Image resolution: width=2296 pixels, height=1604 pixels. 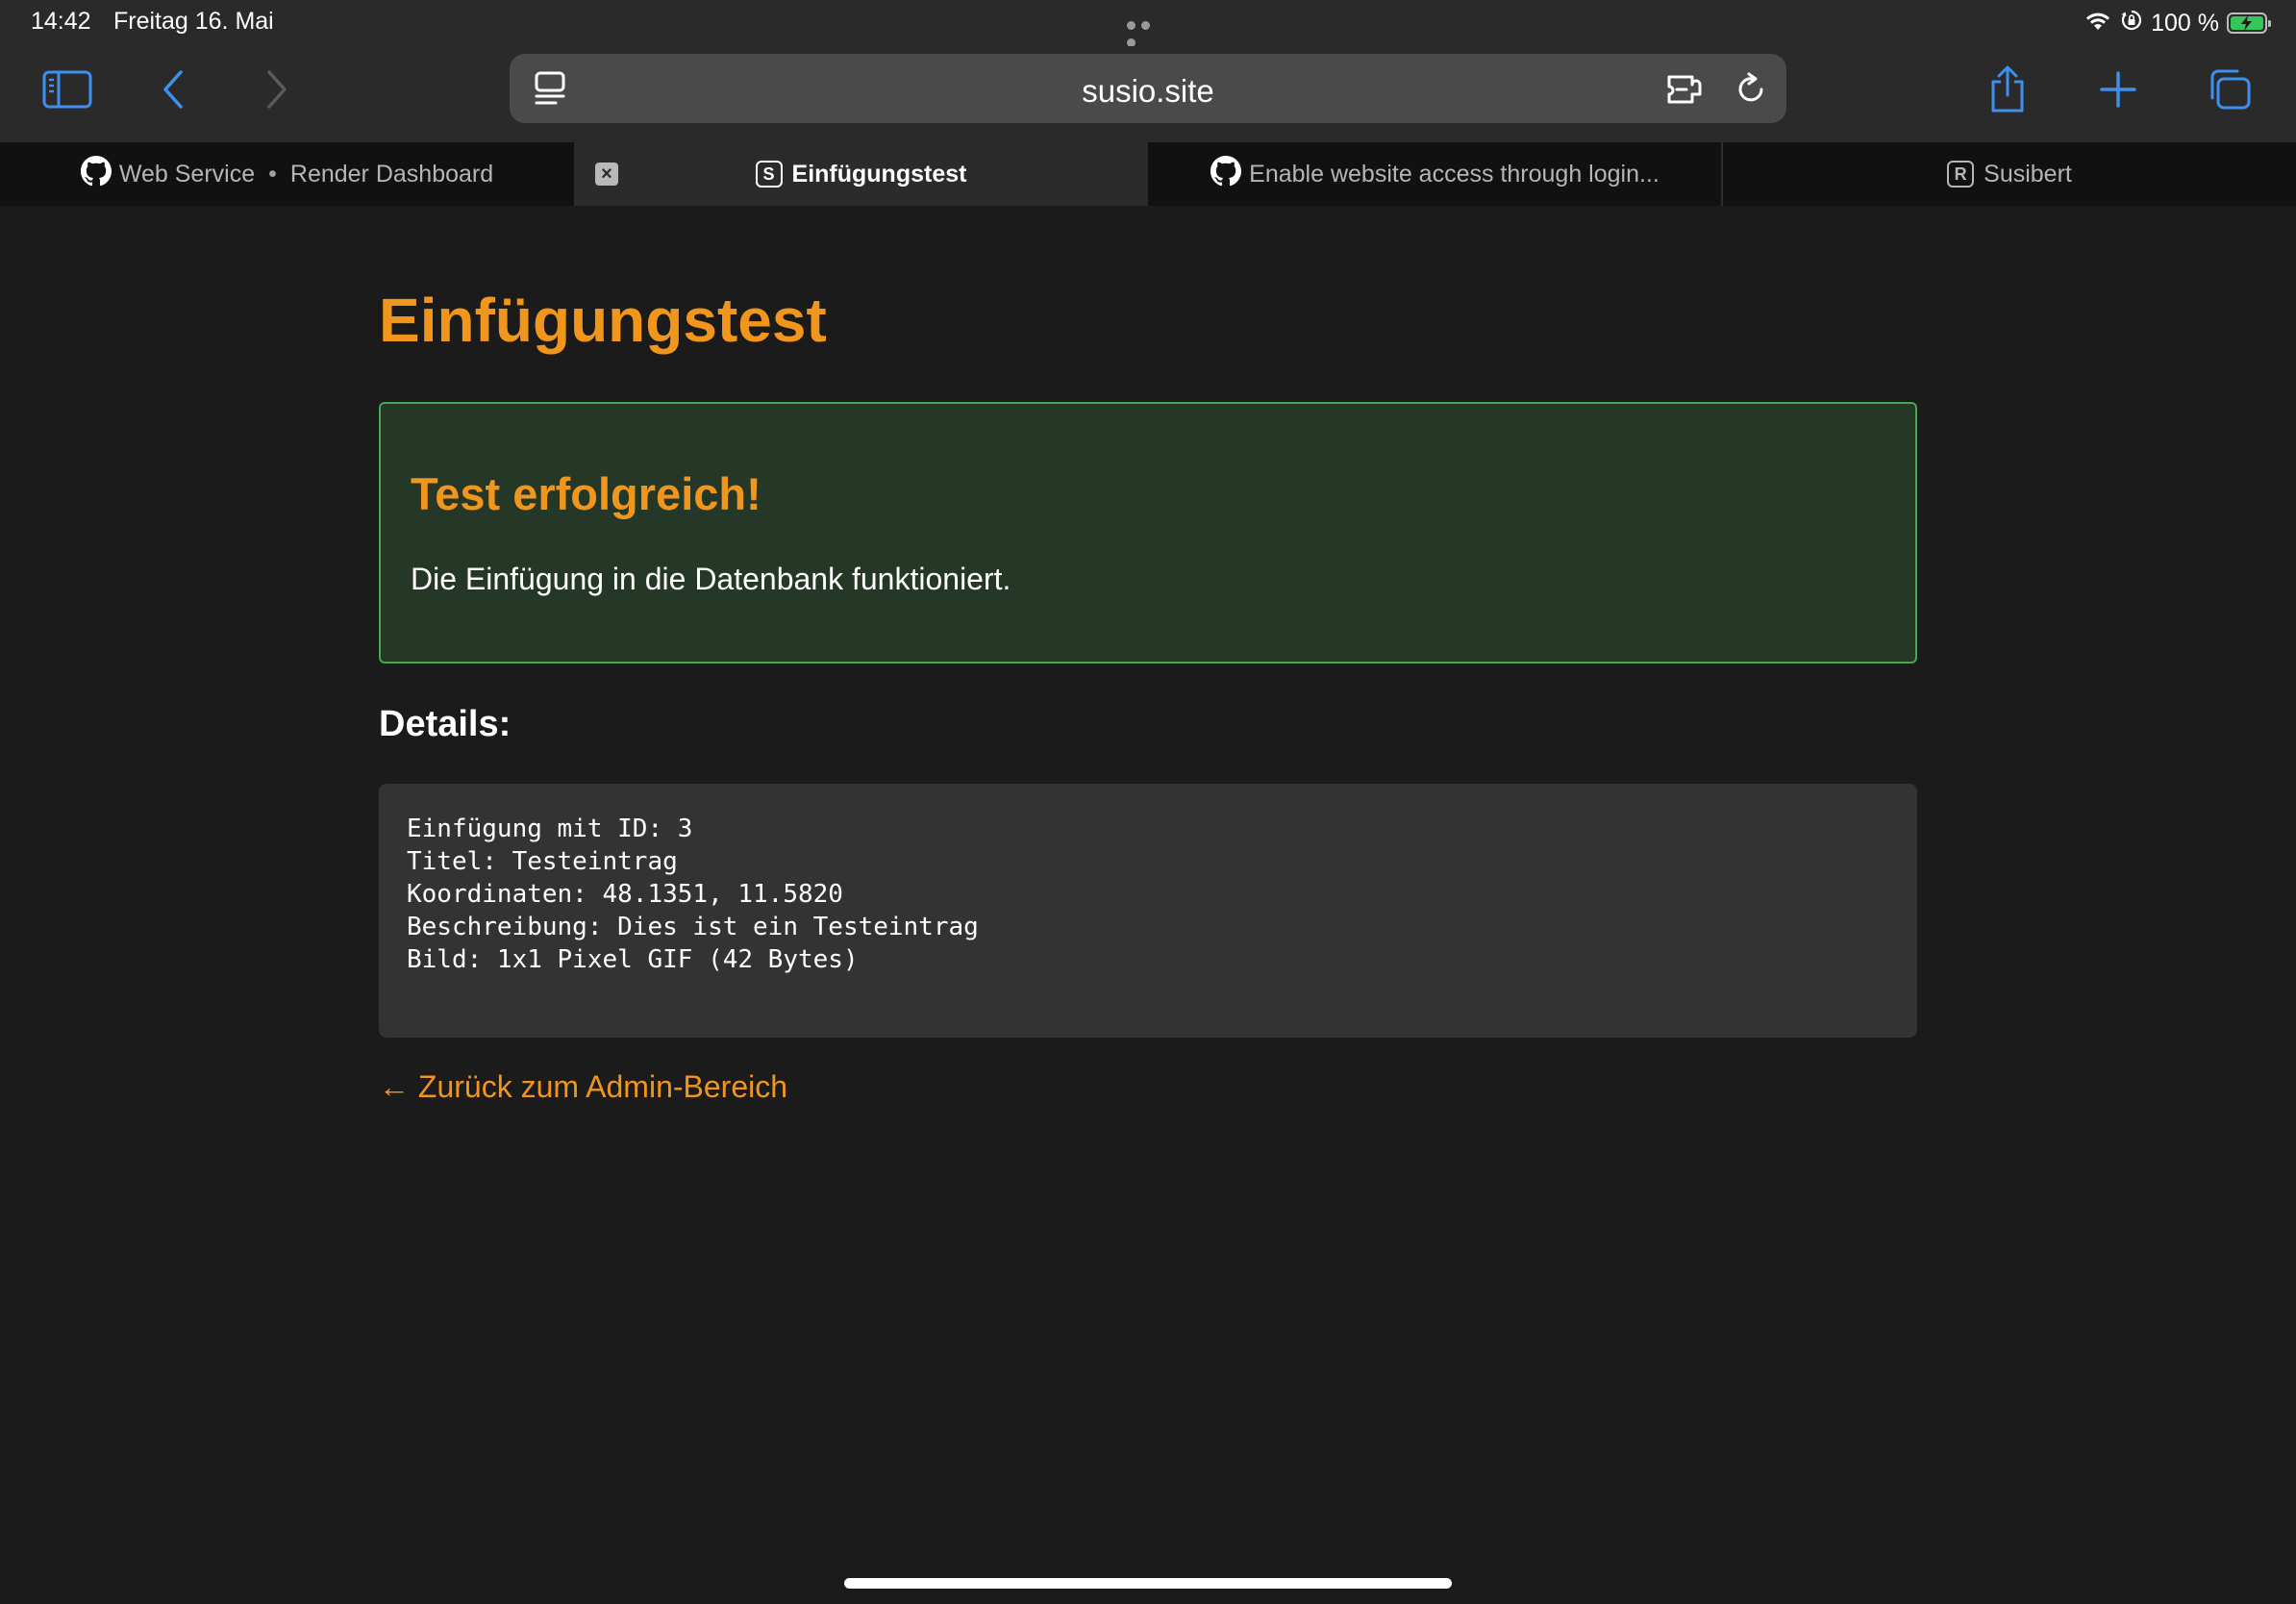 I want to click on details-heading: Details:, so click(x=445, y=724).